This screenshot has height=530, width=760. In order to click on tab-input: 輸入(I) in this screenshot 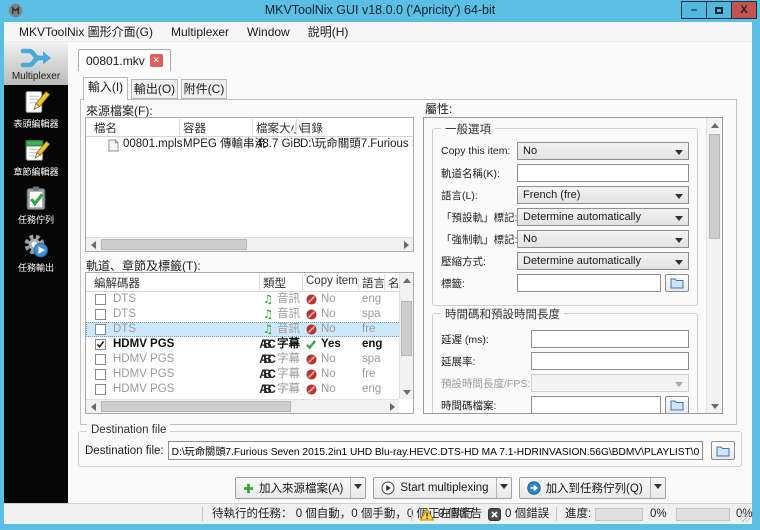, I will do `click(105, 88)`.